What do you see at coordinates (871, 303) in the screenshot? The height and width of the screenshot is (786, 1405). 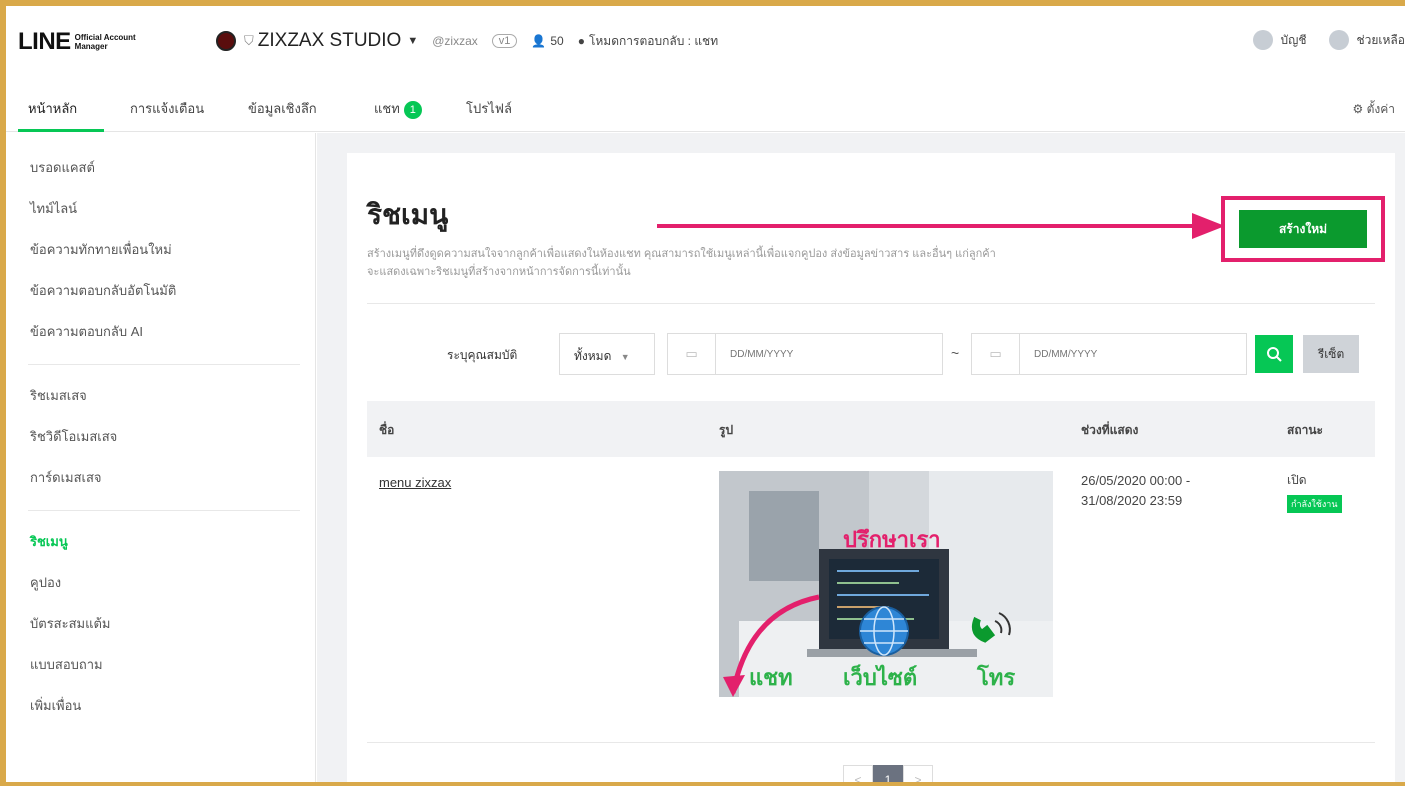 I see `divider` at bounding box center [871, 303].